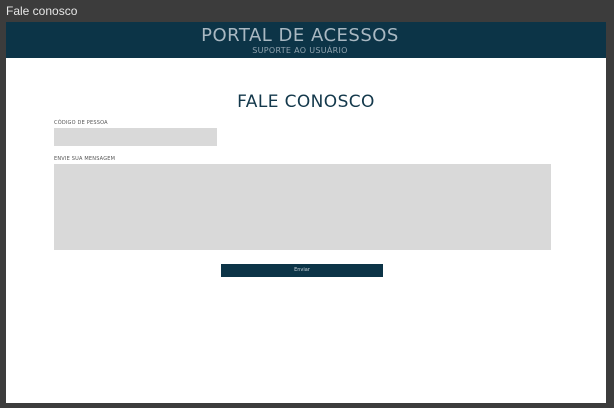 The image size is (614, 408). What do you see at coordinates (300, 50) in the screenshot?
I see `portal-subtitle: SUPORTE AO USUÁRIO` at bounding box center [300, 50].